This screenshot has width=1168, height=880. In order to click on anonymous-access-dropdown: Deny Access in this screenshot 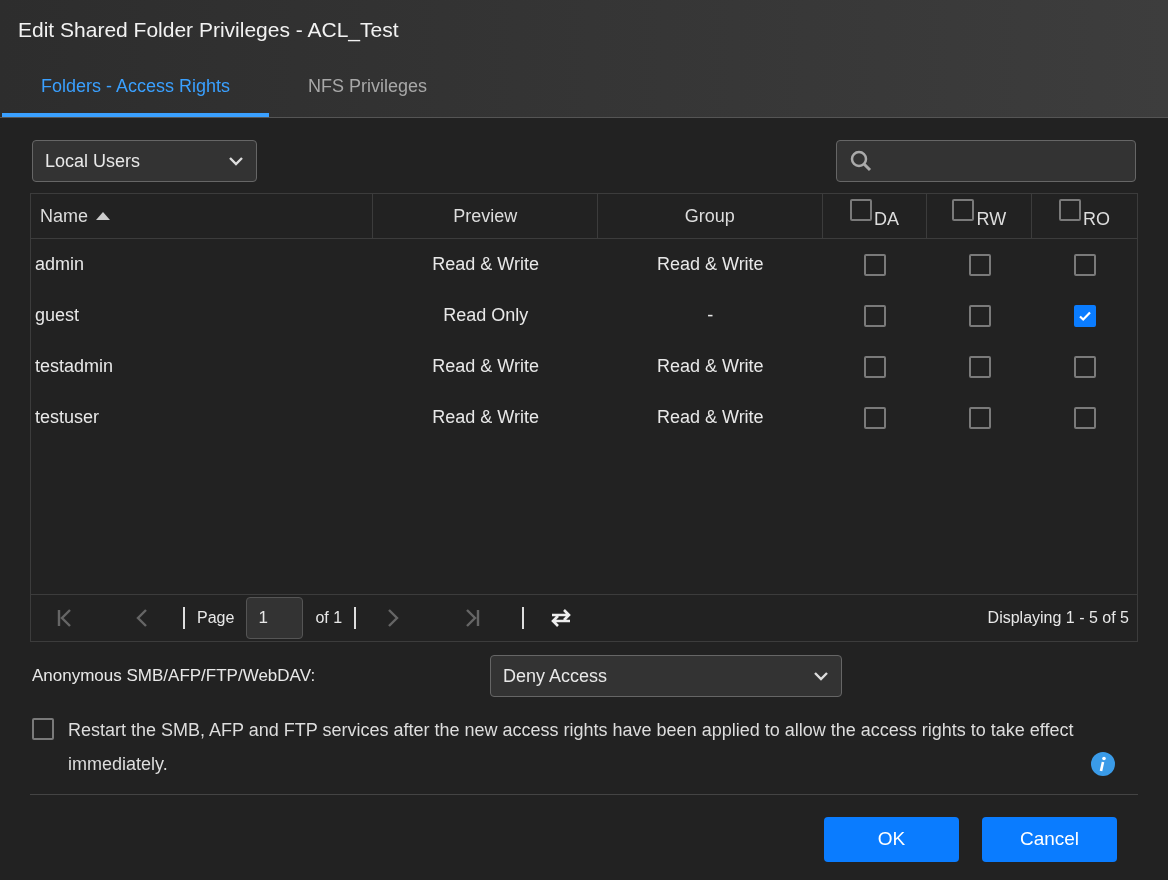, I will do `click(666, 676)`.